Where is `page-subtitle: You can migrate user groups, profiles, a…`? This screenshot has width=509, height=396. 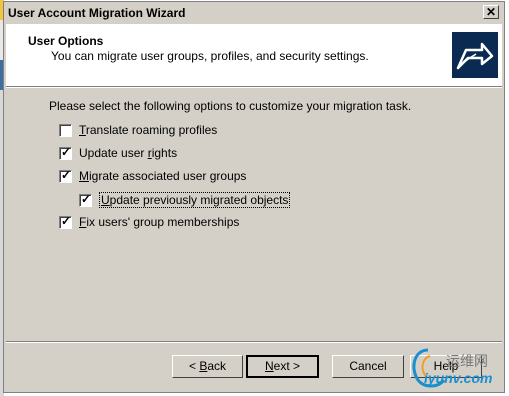
page-subtitle: You can migrate user groups, profiles, a… is located at coordinates (210, 56).